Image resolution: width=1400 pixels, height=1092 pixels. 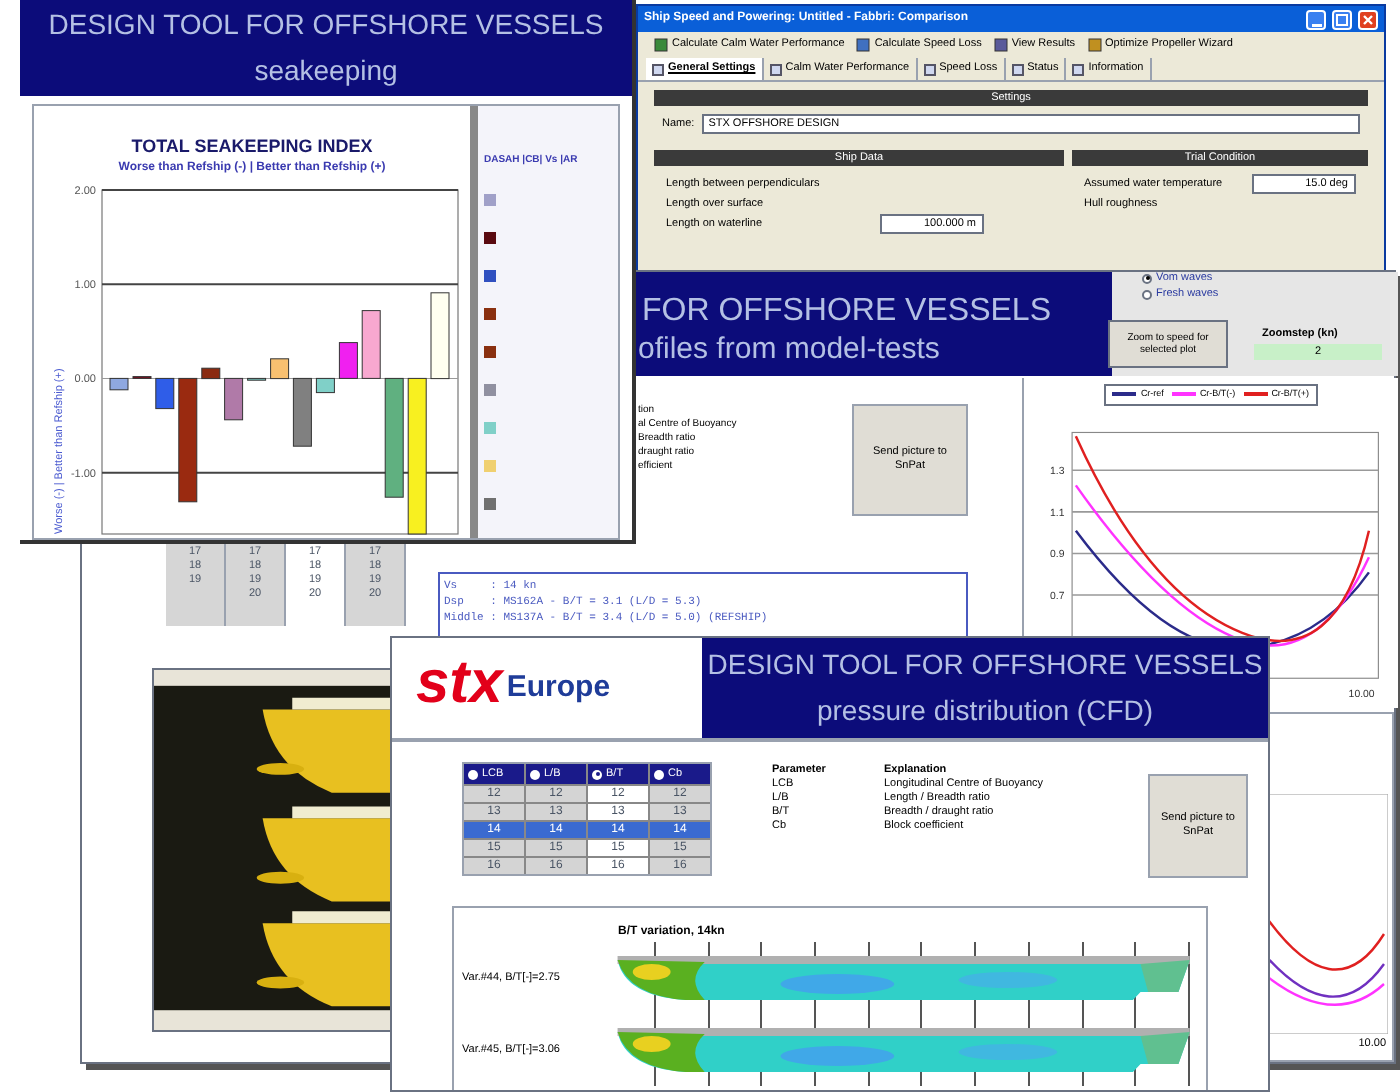 I want to click on chart-title: TOTAL SEAKEEPING INDEX, so click(x=252, y=146).